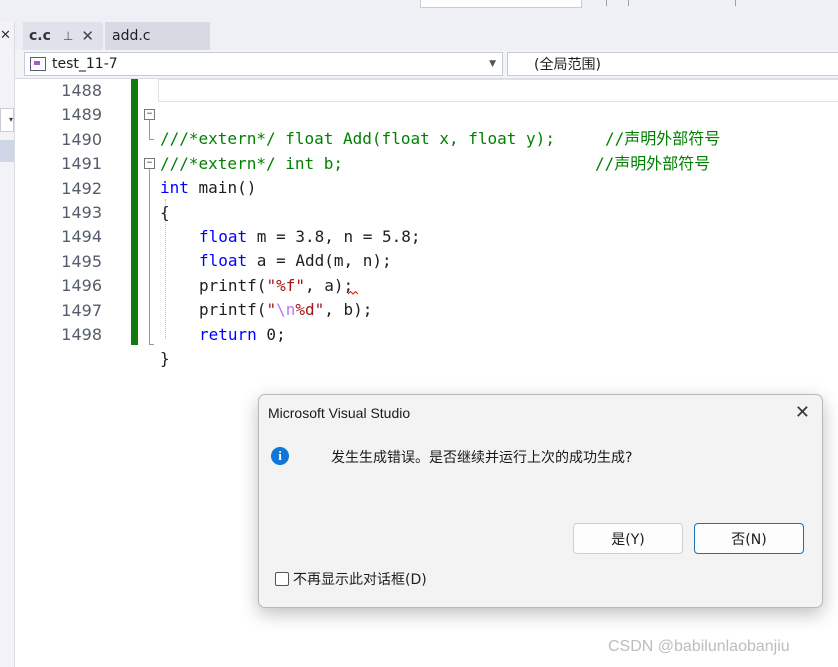 This screenshot has height=667, width=838. Describe the element at coordinates (40, 36) in the screenshot. I see `tab-label: c.c` at that location.